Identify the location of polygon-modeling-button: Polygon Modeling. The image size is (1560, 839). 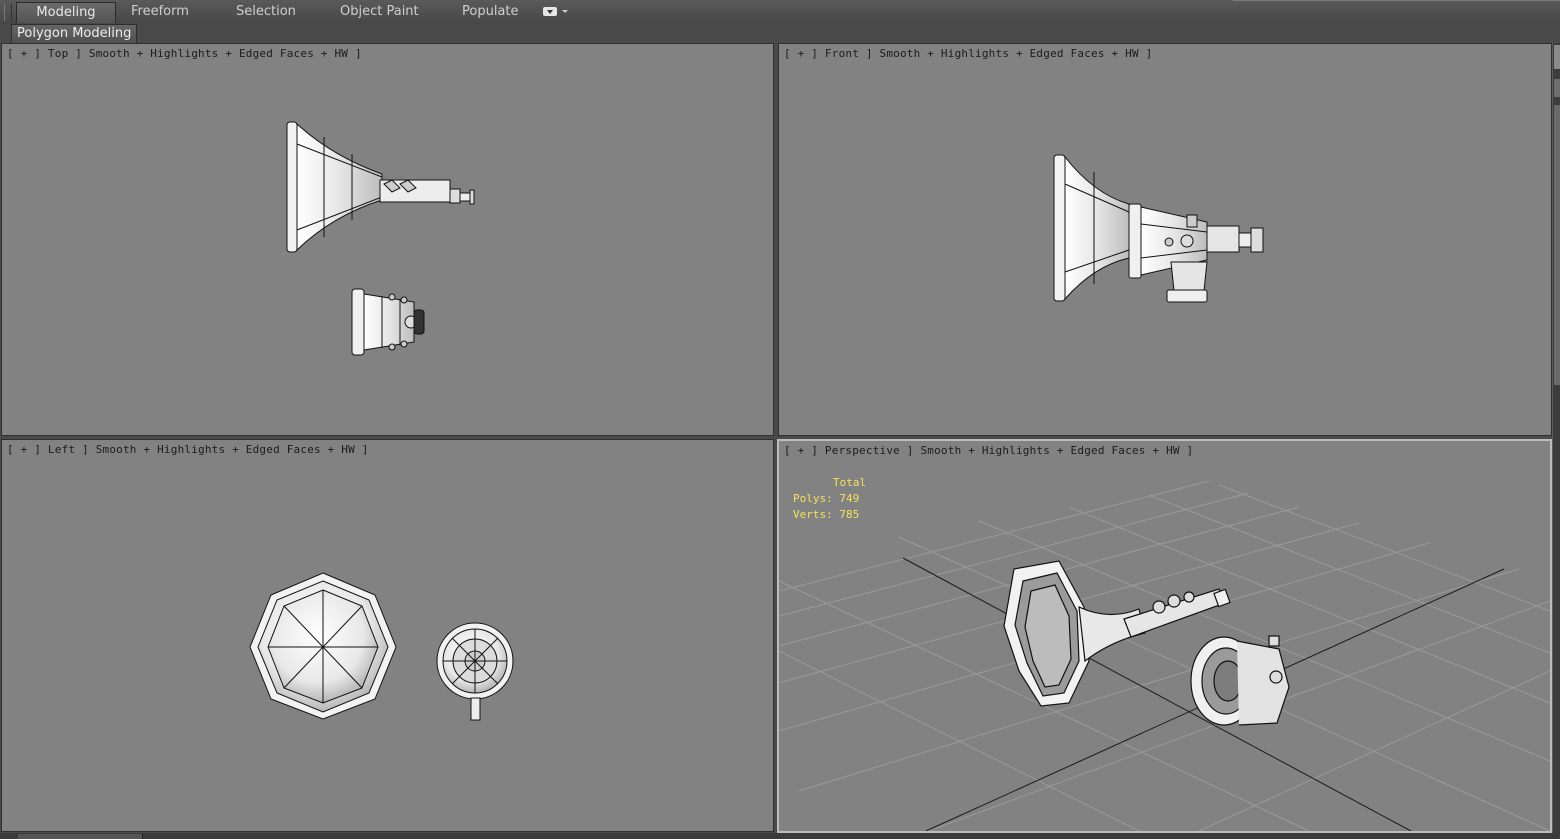
(74, 34).